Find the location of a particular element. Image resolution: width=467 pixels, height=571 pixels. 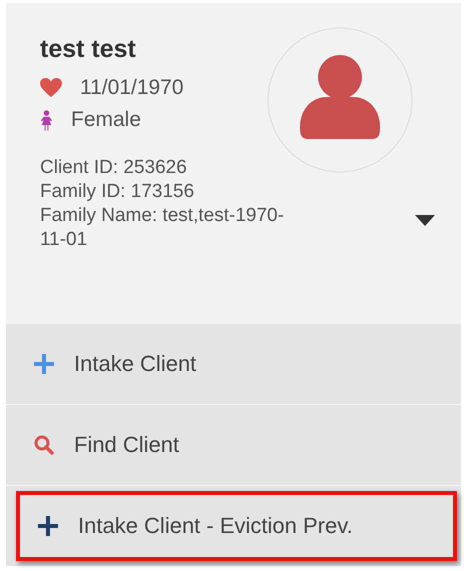

client-detail: Client ID: 253626 is located at coordinates (114, 168).